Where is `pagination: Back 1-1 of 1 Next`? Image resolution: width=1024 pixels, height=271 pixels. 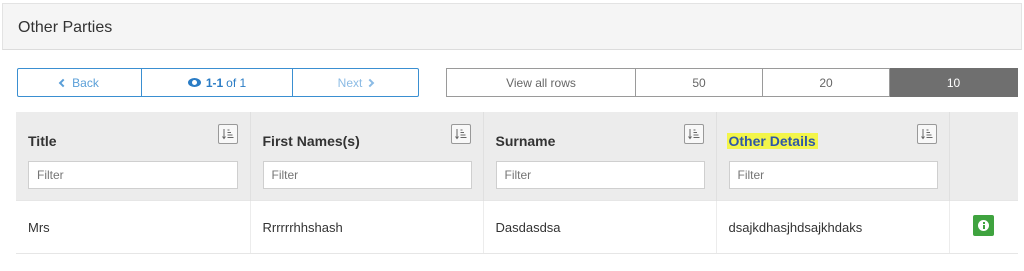
pagination: Back 1-1 of 1 Next is located at coordinates (218, 82).